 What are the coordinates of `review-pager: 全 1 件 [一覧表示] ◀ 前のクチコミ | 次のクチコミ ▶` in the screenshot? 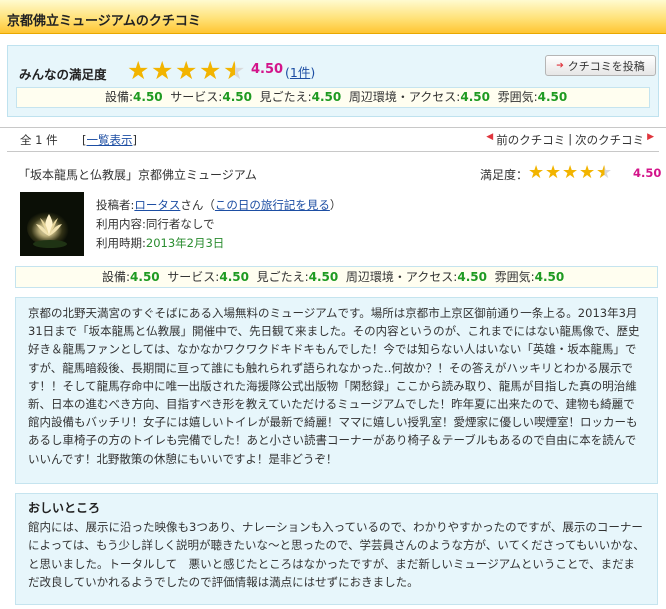 It's located at (333, 138).